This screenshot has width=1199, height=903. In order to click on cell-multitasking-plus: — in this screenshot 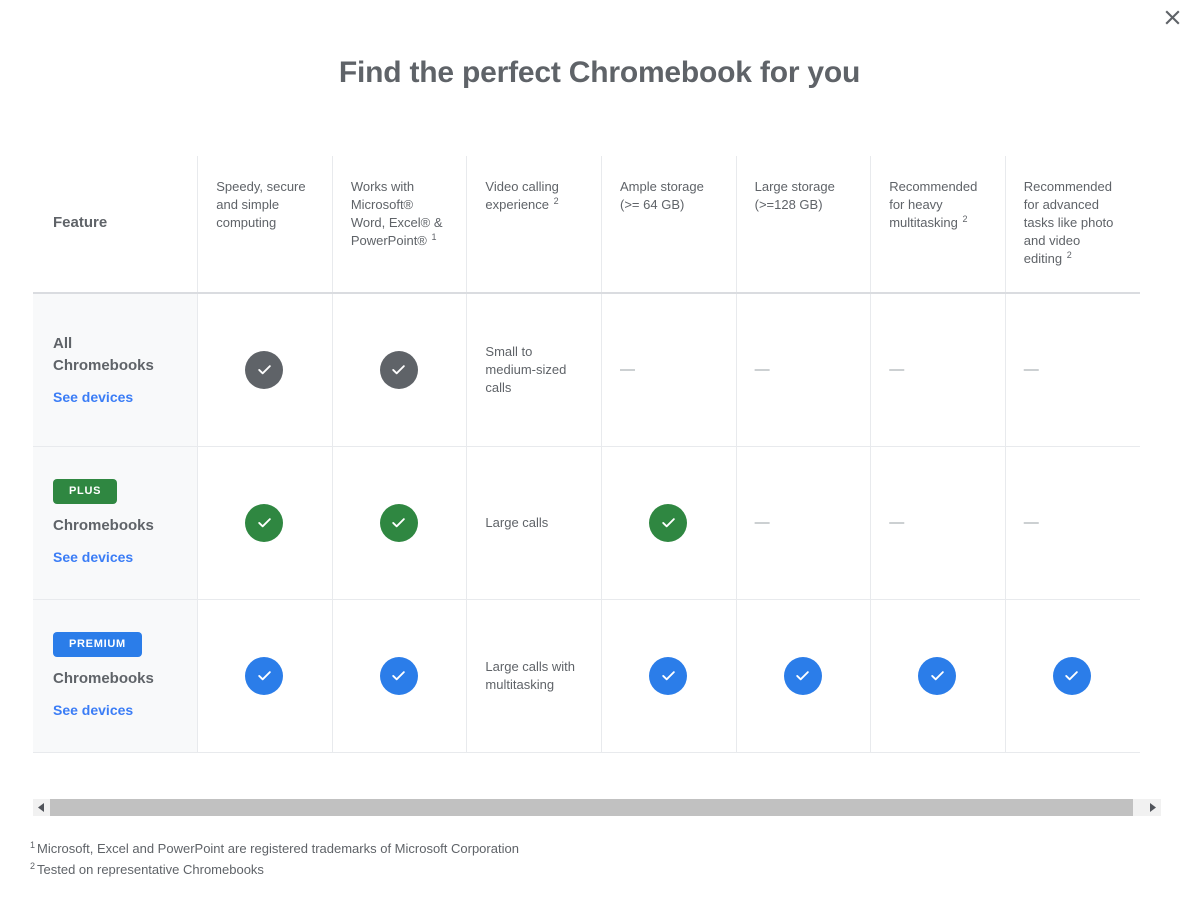, I will do `click(938, 522)`.